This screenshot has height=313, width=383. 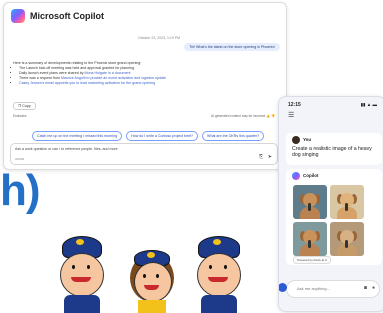 I want to click on camera-icon: ◙, so click(x=365, y=288).